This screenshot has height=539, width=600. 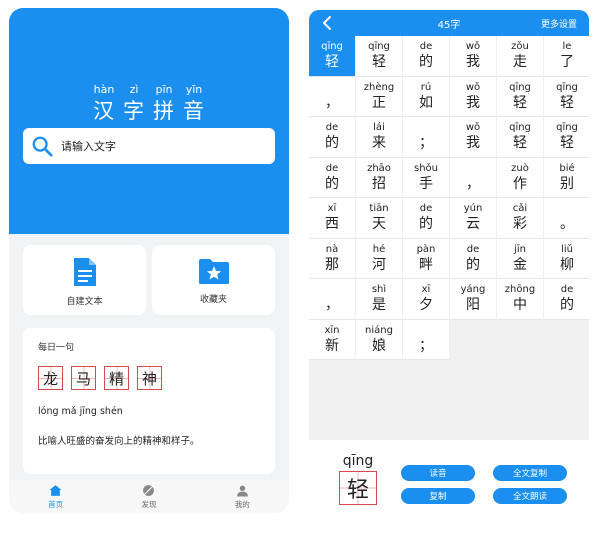 I want to click on more-settings-button: 更多设置, so click(x=559, y=23).